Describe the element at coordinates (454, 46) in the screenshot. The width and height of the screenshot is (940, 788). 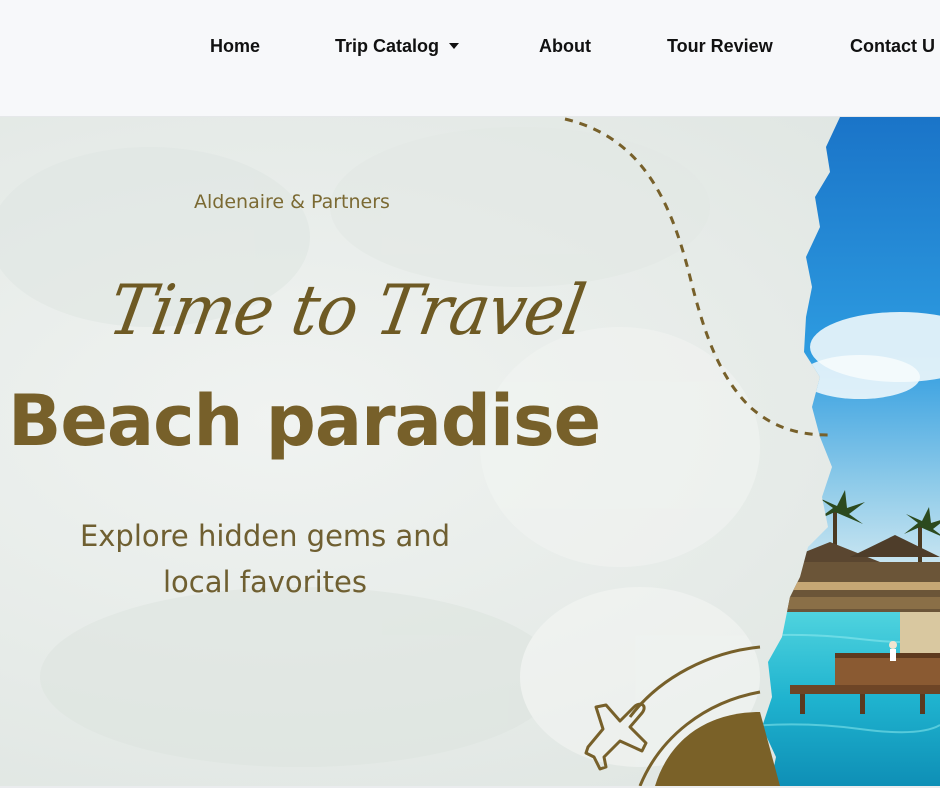
I see `caret-down-icon` at that location.